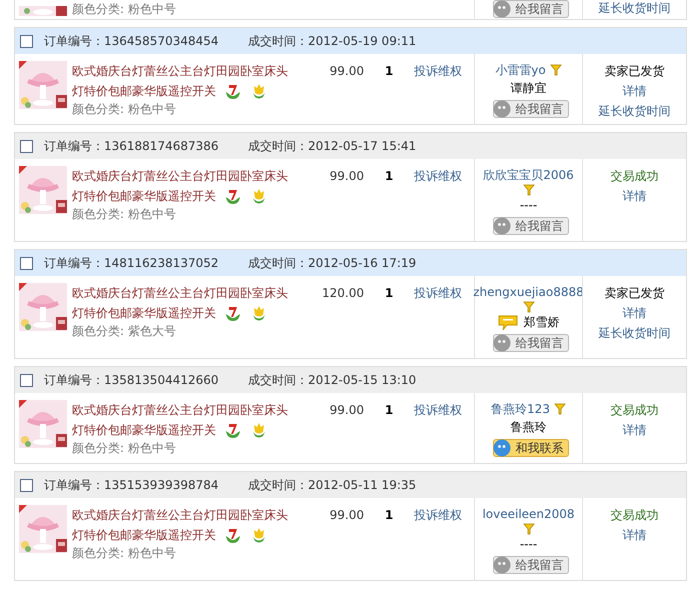 The height and width of the screenshot is (607, 692). I want to click on message-button: 和我联系, so click(530, 448).